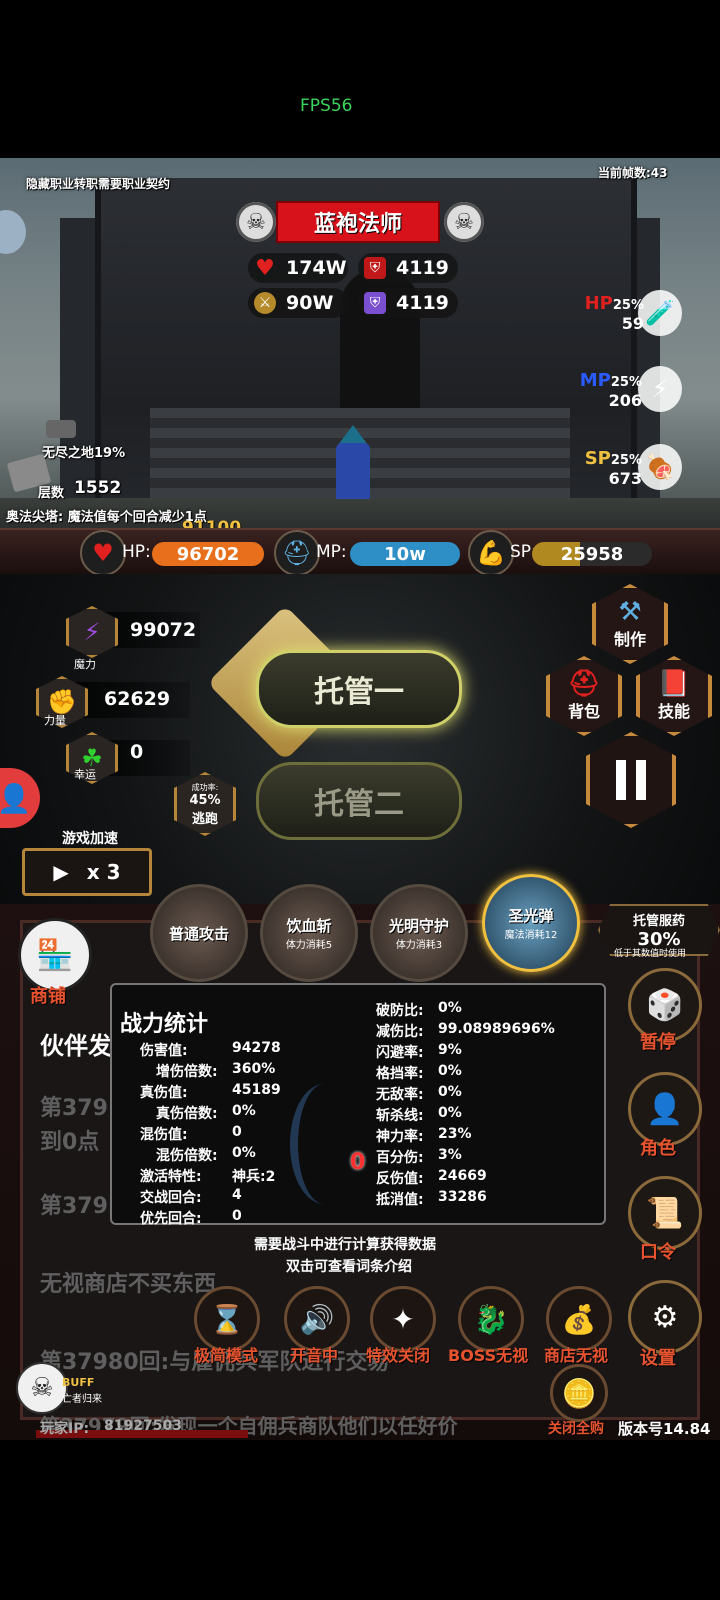 This screenshot has width=720, height=1600. What do you see at coordinates (633, 173) in the screenshot?
I see `frame-counter: 当前帧数:43` at bounding box center [633, 173].